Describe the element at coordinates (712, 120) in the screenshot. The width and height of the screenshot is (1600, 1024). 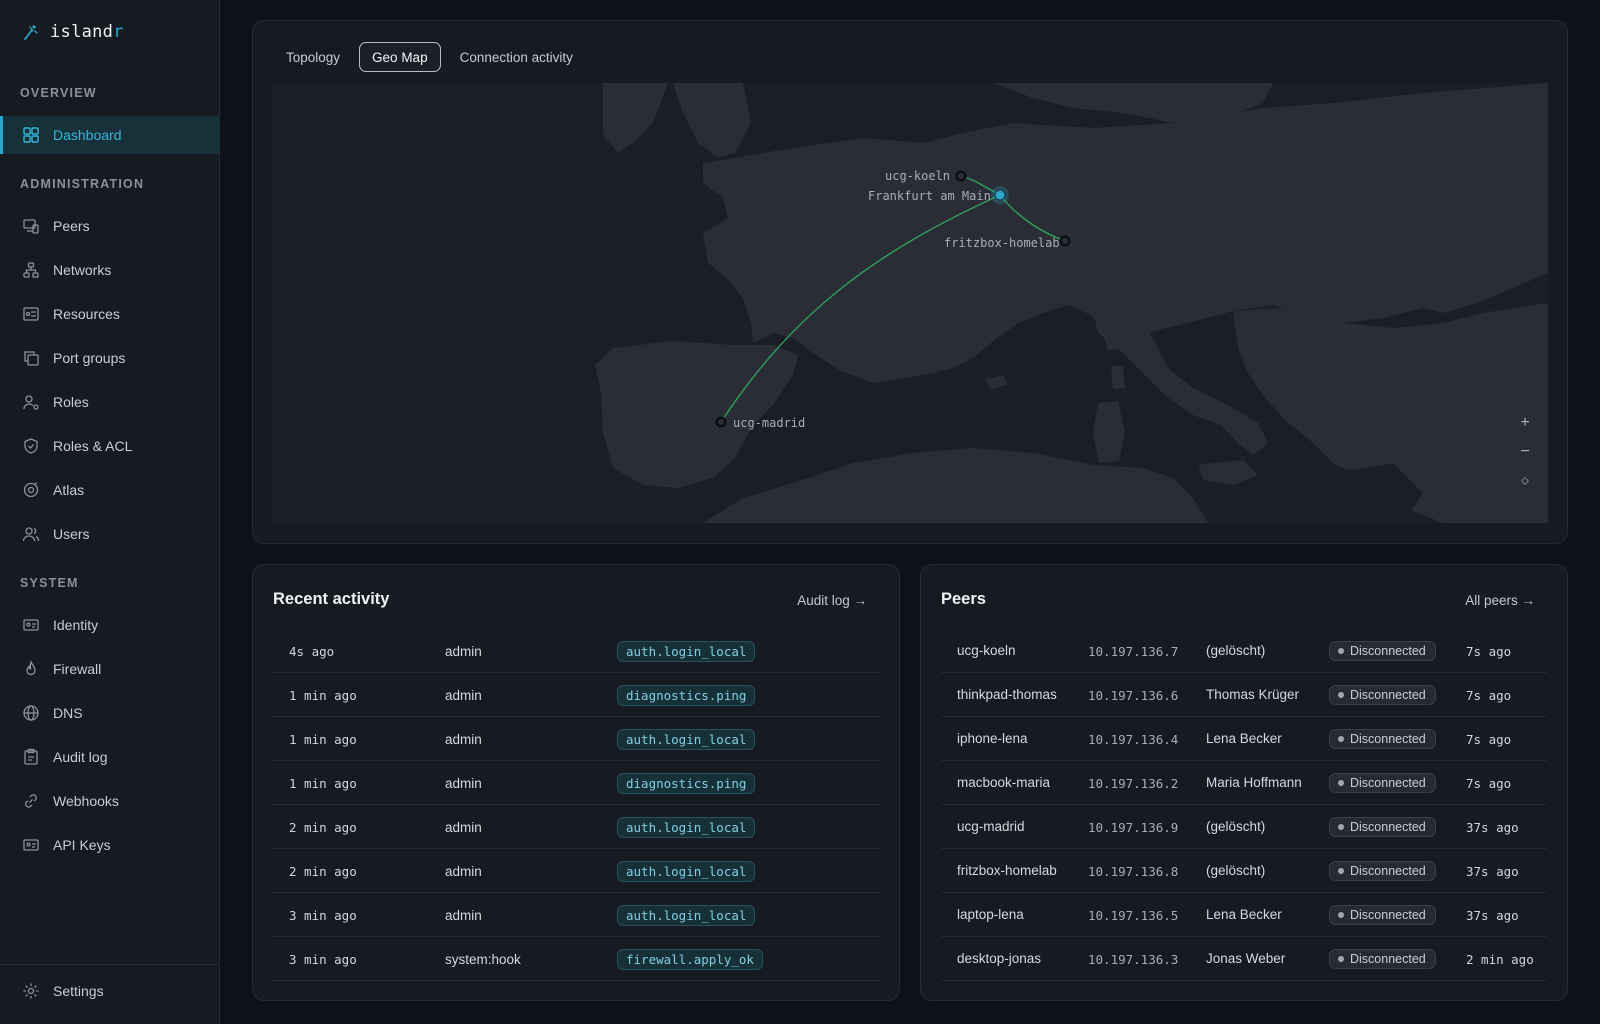
I see `land-britain` at that location.